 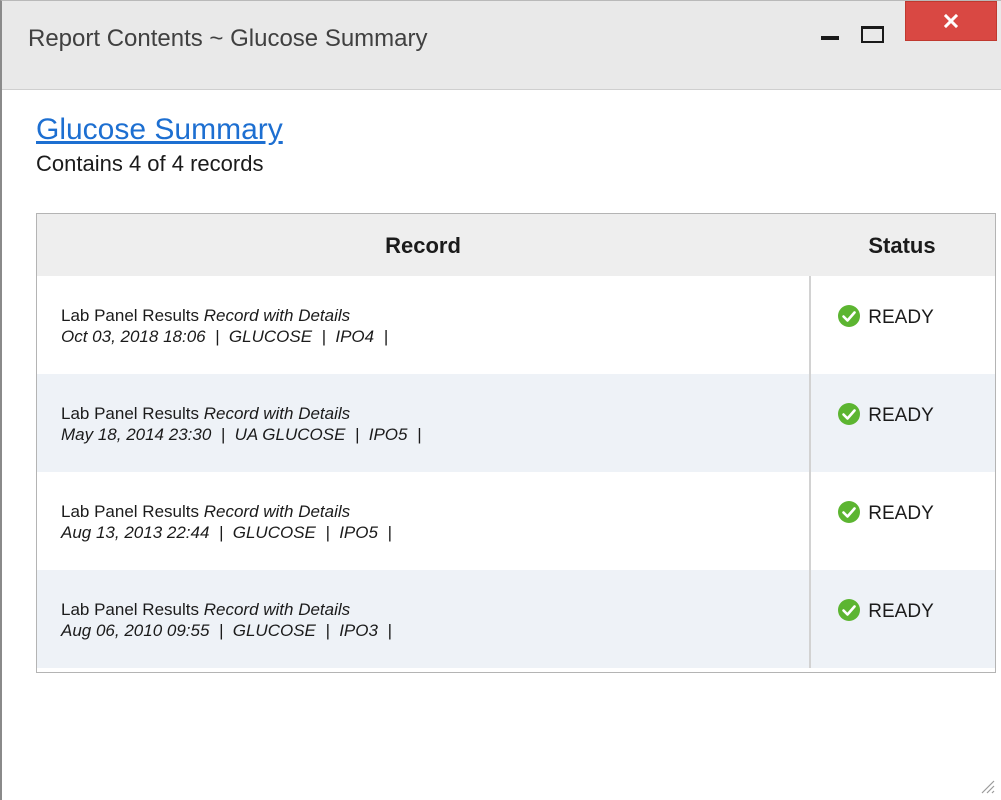 I want to click on close-icon, so click(x=951, y=21).